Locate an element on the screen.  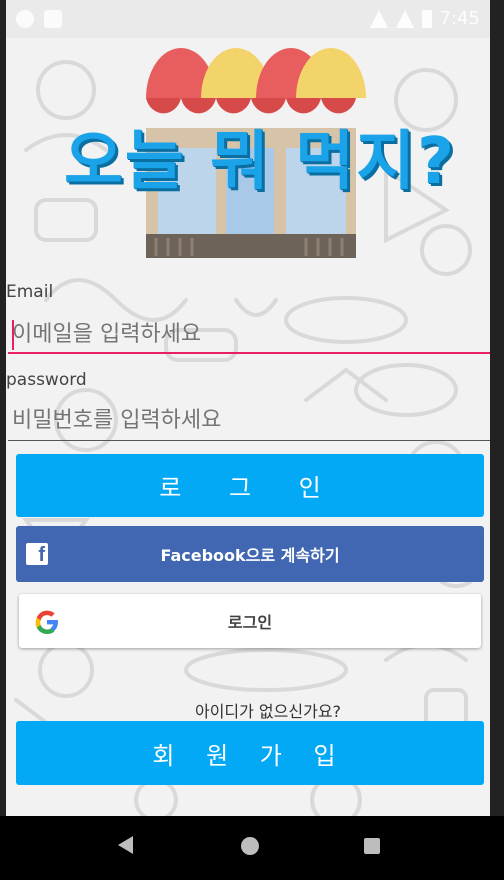
google-button-label: 로그인 is located at coordinates (250, 622).